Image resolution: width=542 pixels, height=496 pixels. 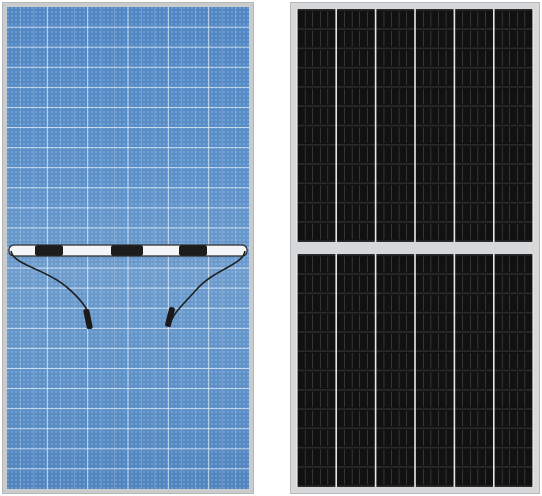 I want to click on left-connector, so click(x=88, y=319).